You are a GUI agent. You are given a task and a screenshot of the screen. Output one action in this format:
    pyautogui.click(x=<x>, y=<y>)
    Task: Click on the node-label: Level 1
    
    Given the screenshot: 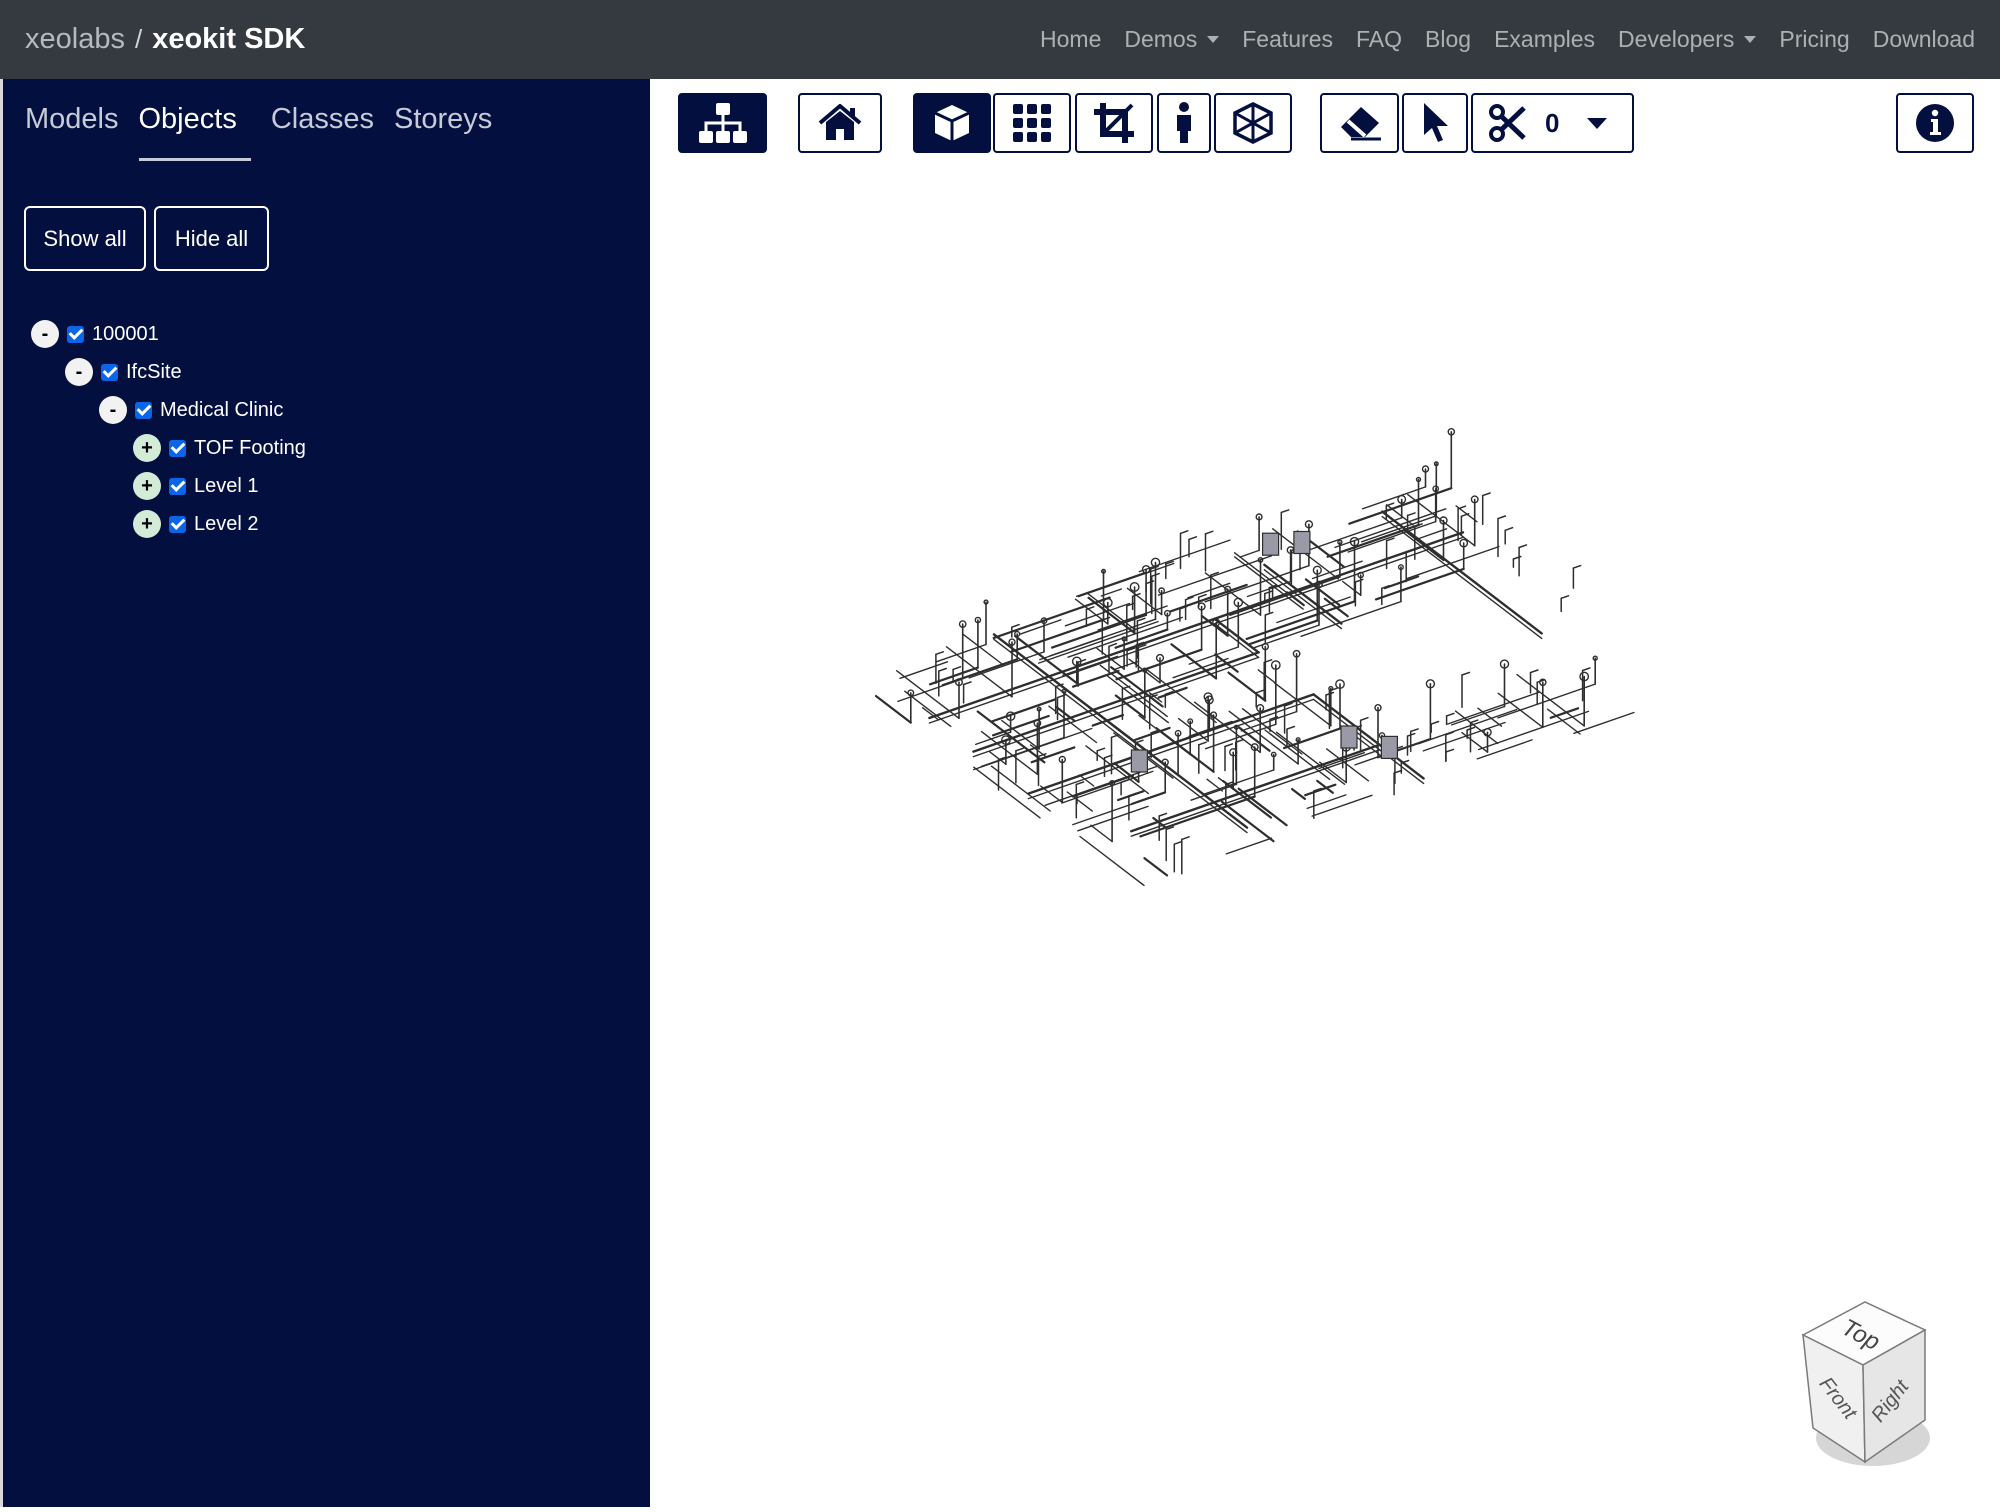 What is the action you would take?
    pyautogui.click(x=226, y=486)
    